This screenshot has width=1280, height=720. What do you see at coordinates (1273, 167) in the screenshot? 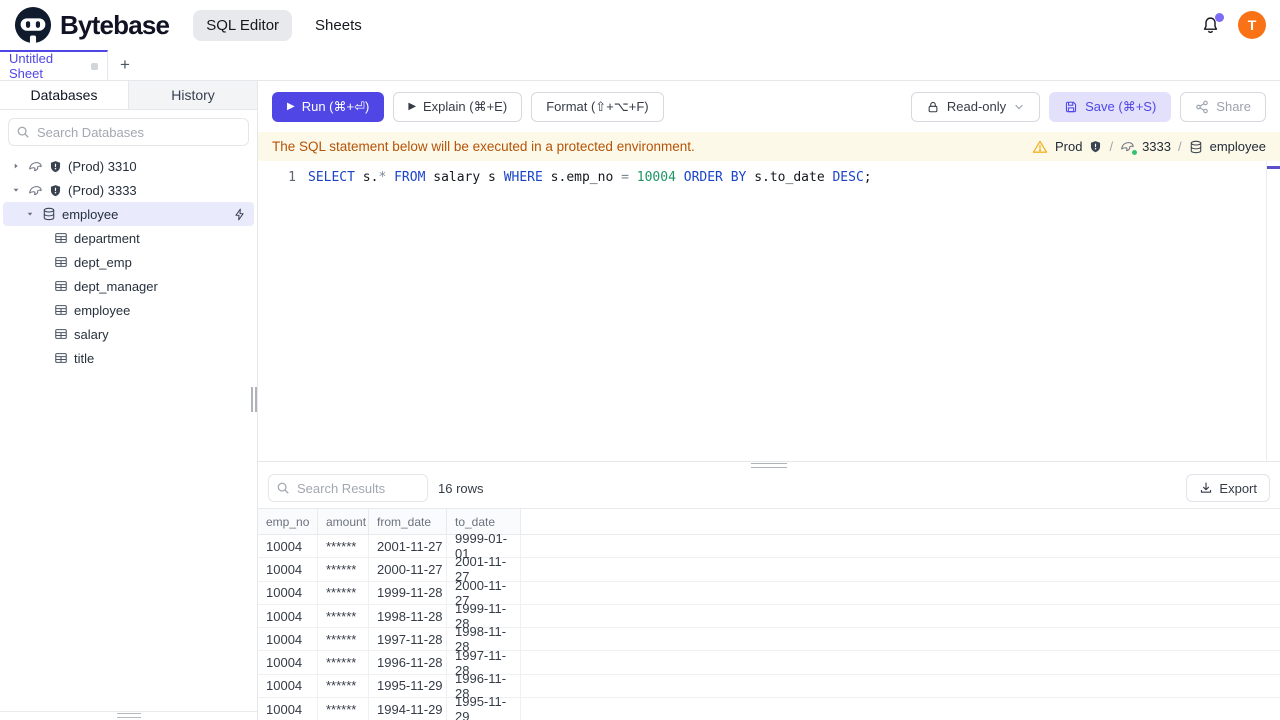
I see `editor-scrollbar-mark` at bounding box center [1273, 167].